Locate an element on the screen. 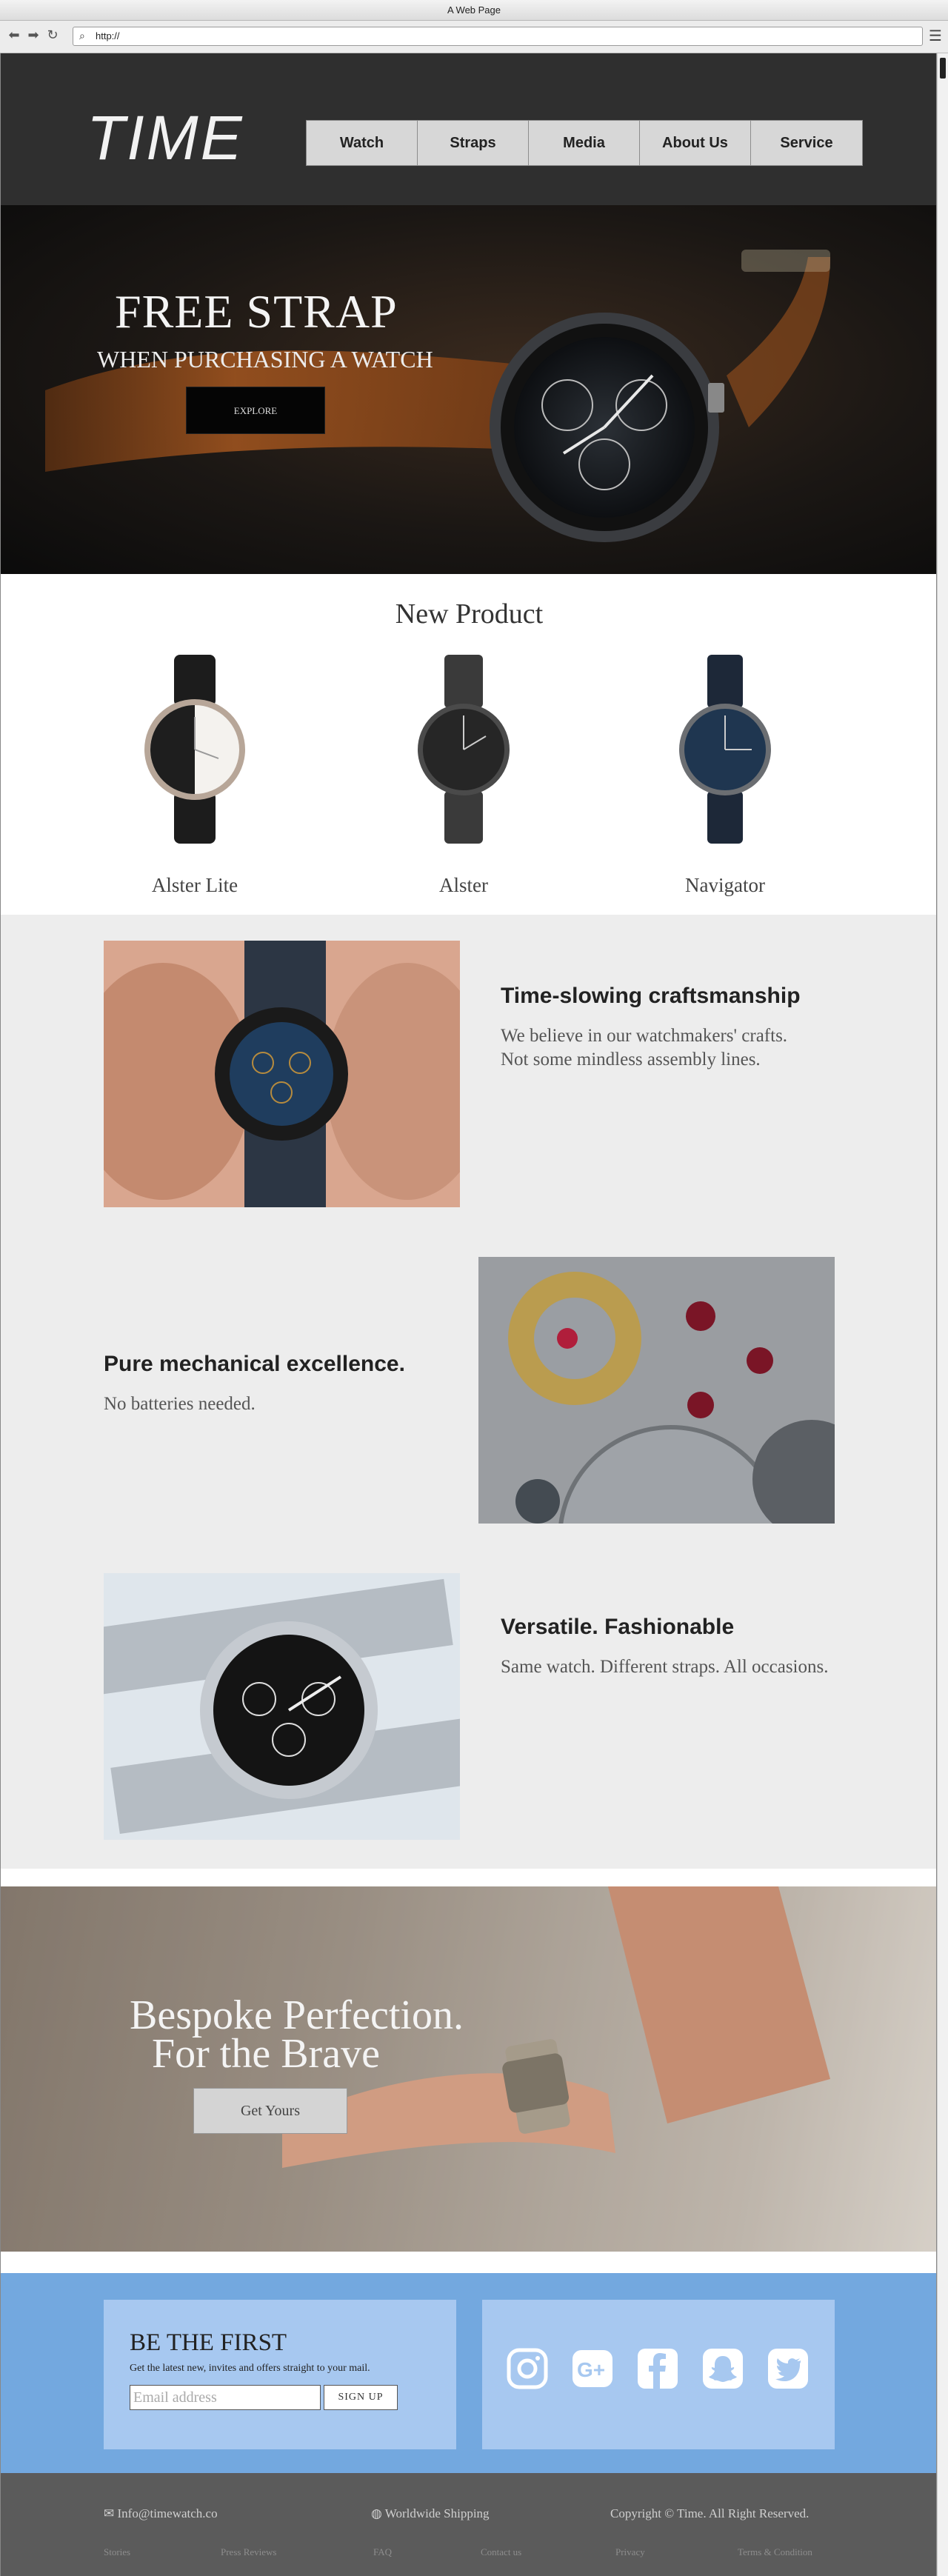 Image resolution: width=948 pixels, height=2576 pixels. feature-title: Time-slowing craftsmanship is located at coordinates (651, 996).